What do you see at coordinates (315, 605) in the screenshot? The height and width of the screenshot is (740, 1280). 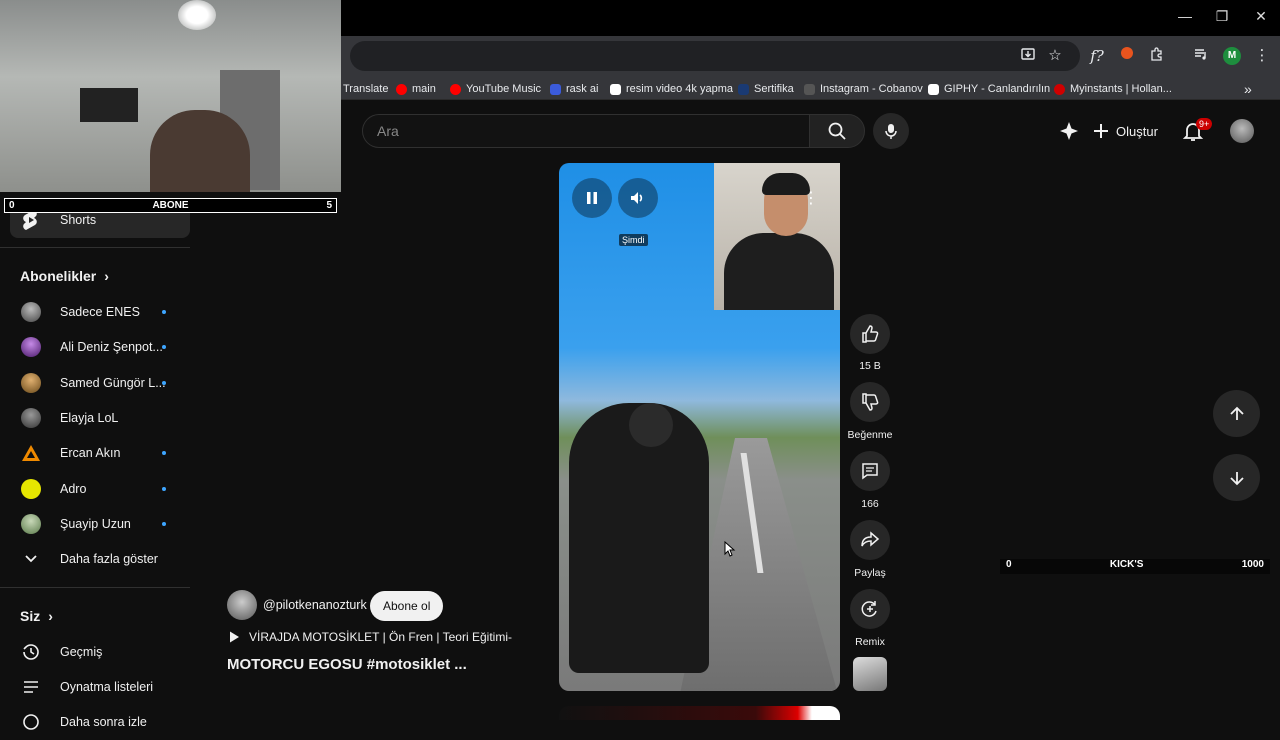 I see `channel-handle: @pilotkenanozturk` at bounding box center [315, 605].